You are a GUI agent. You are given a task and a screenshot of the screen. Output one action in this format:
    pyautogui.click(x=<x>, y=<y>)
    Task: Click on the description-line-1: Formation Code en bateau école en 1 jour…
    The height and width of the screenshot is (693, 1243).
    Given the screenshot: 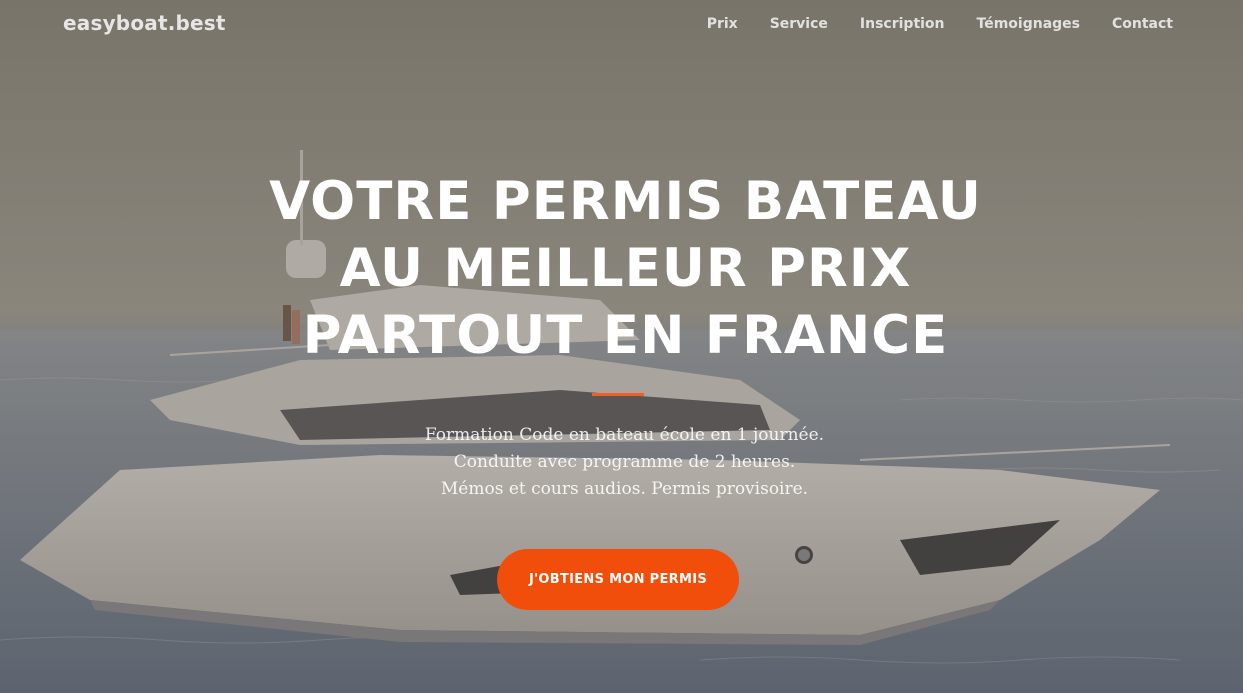 What is the action you would take?
    pyautogui.click(x=624, y=435)
    